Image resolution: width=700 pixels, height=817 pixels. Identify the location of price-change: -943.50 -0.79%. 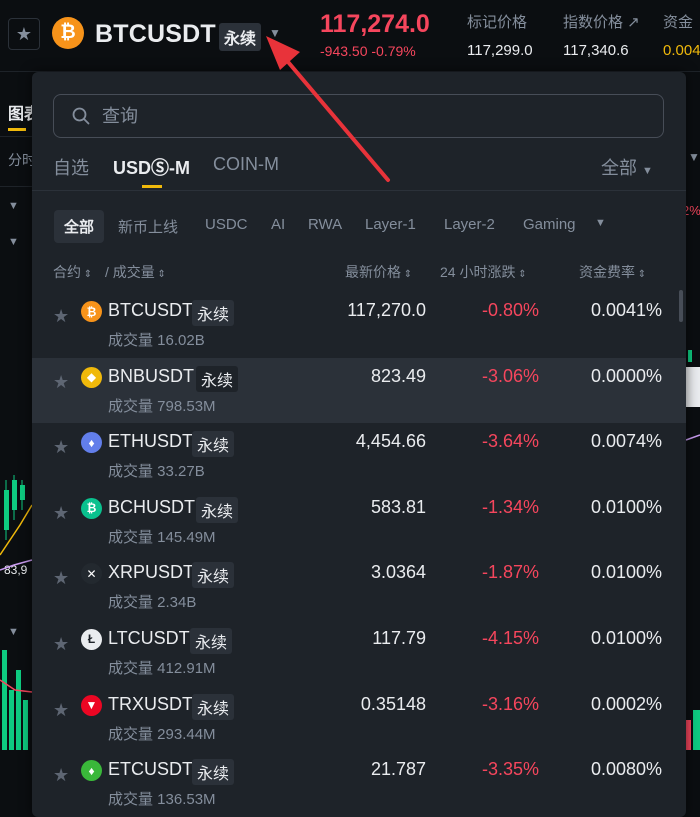
(368, 51).